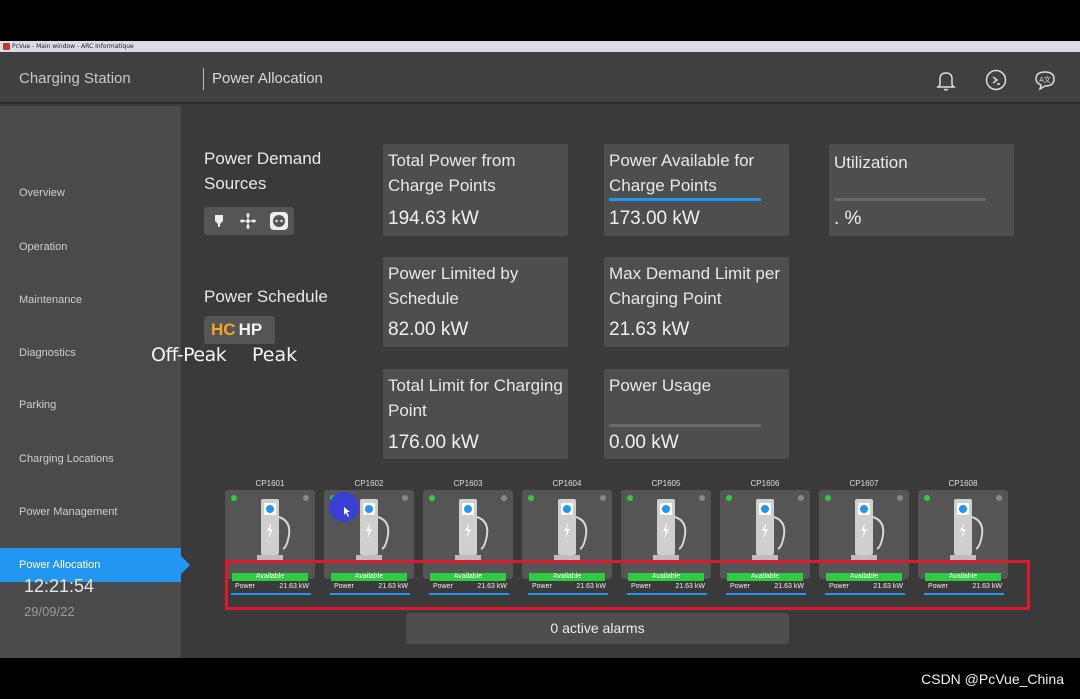  Describe the element at coordinates (864, 483) in the screenshot. I see `charge-point-name: CP1607` at that location.